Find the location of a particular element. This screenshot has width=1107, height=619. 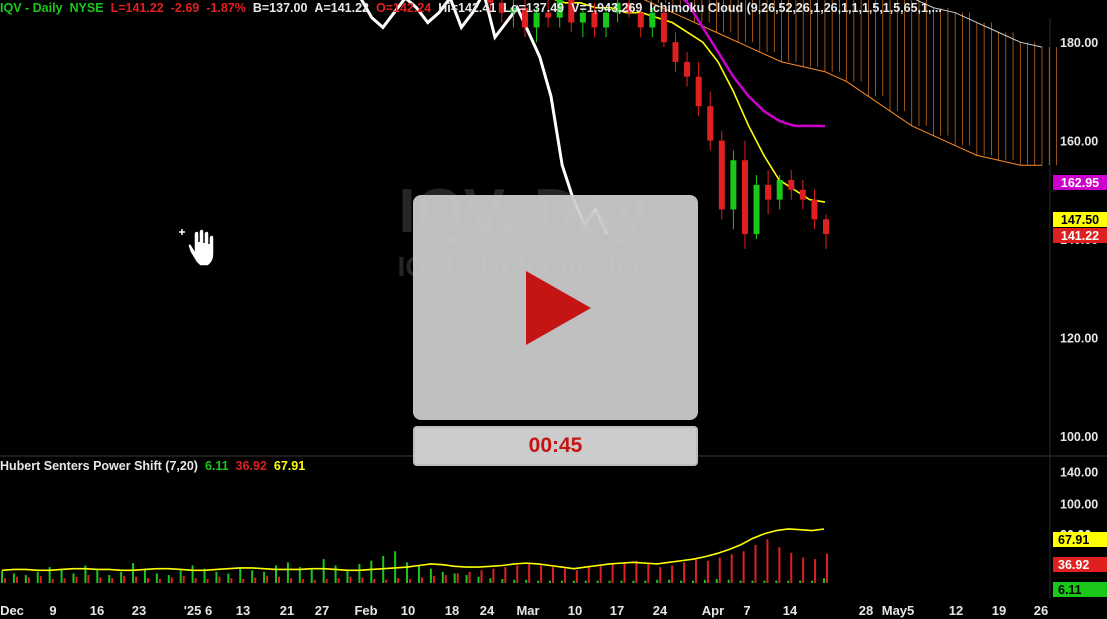

date-tick-label: Apr is located at coordinates (713, 610).